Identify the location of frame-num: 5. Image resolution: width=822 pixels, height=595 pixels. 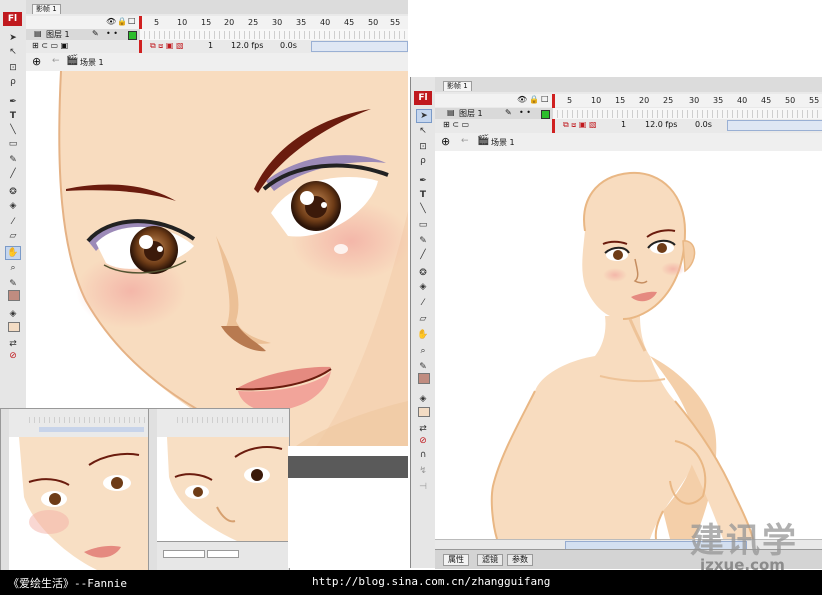
(570, 100).